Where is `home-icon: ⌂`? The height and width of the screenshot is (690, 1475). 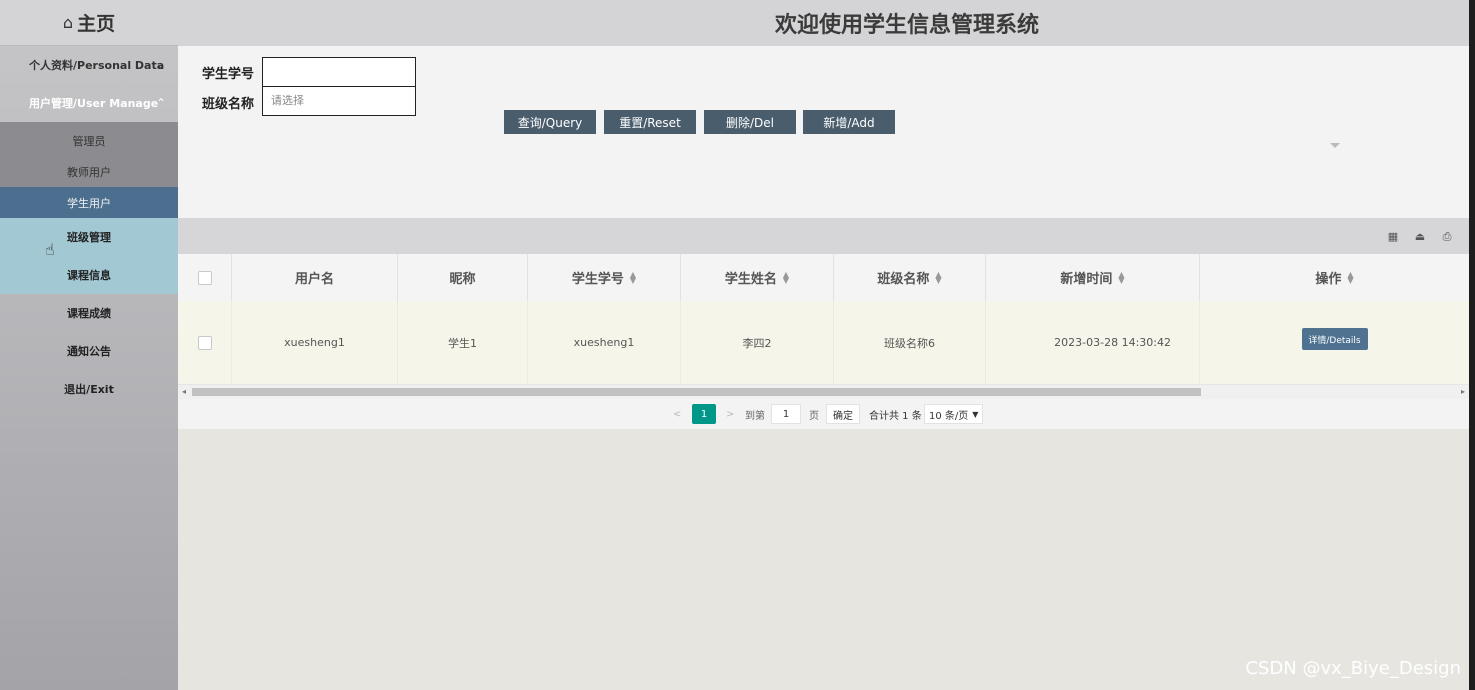 home-icon: ⌂ is located at coordinates (68, 22).